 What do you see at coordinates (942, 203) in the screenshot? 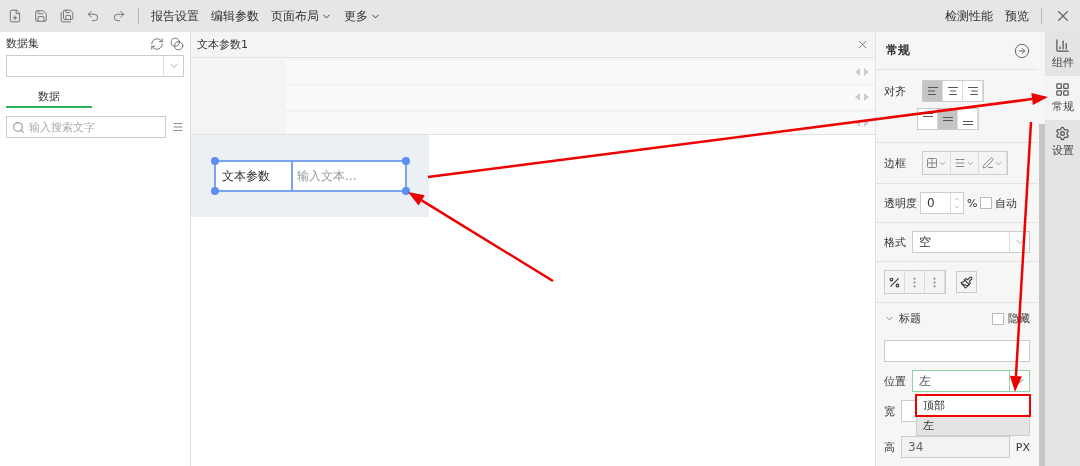
I see `opacity-field: 0` at bounding box center [942, 203].